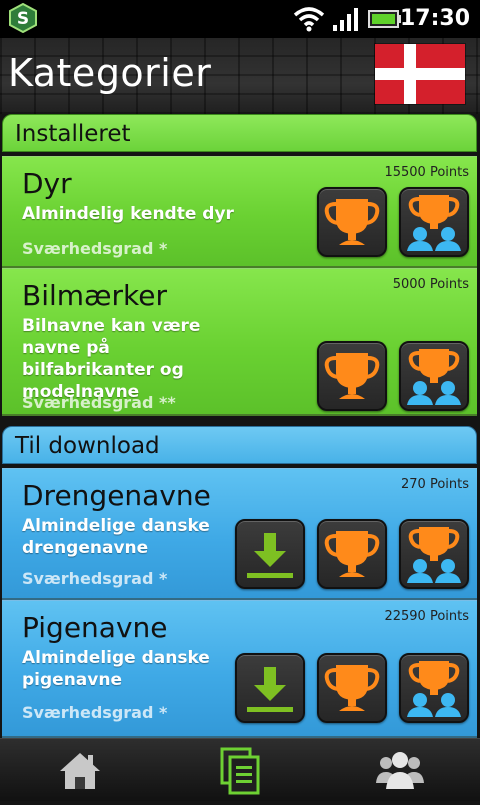 This screenshot has height=805, width=480. I want to click on card-points: 15500 Points, so click(426, 172).